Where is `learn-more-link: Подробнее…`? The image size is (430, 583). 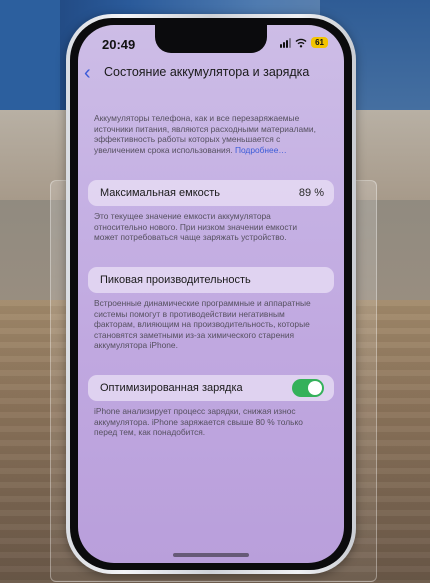
learn-more-link: Подробнее… is located at coordinates (261, 150).